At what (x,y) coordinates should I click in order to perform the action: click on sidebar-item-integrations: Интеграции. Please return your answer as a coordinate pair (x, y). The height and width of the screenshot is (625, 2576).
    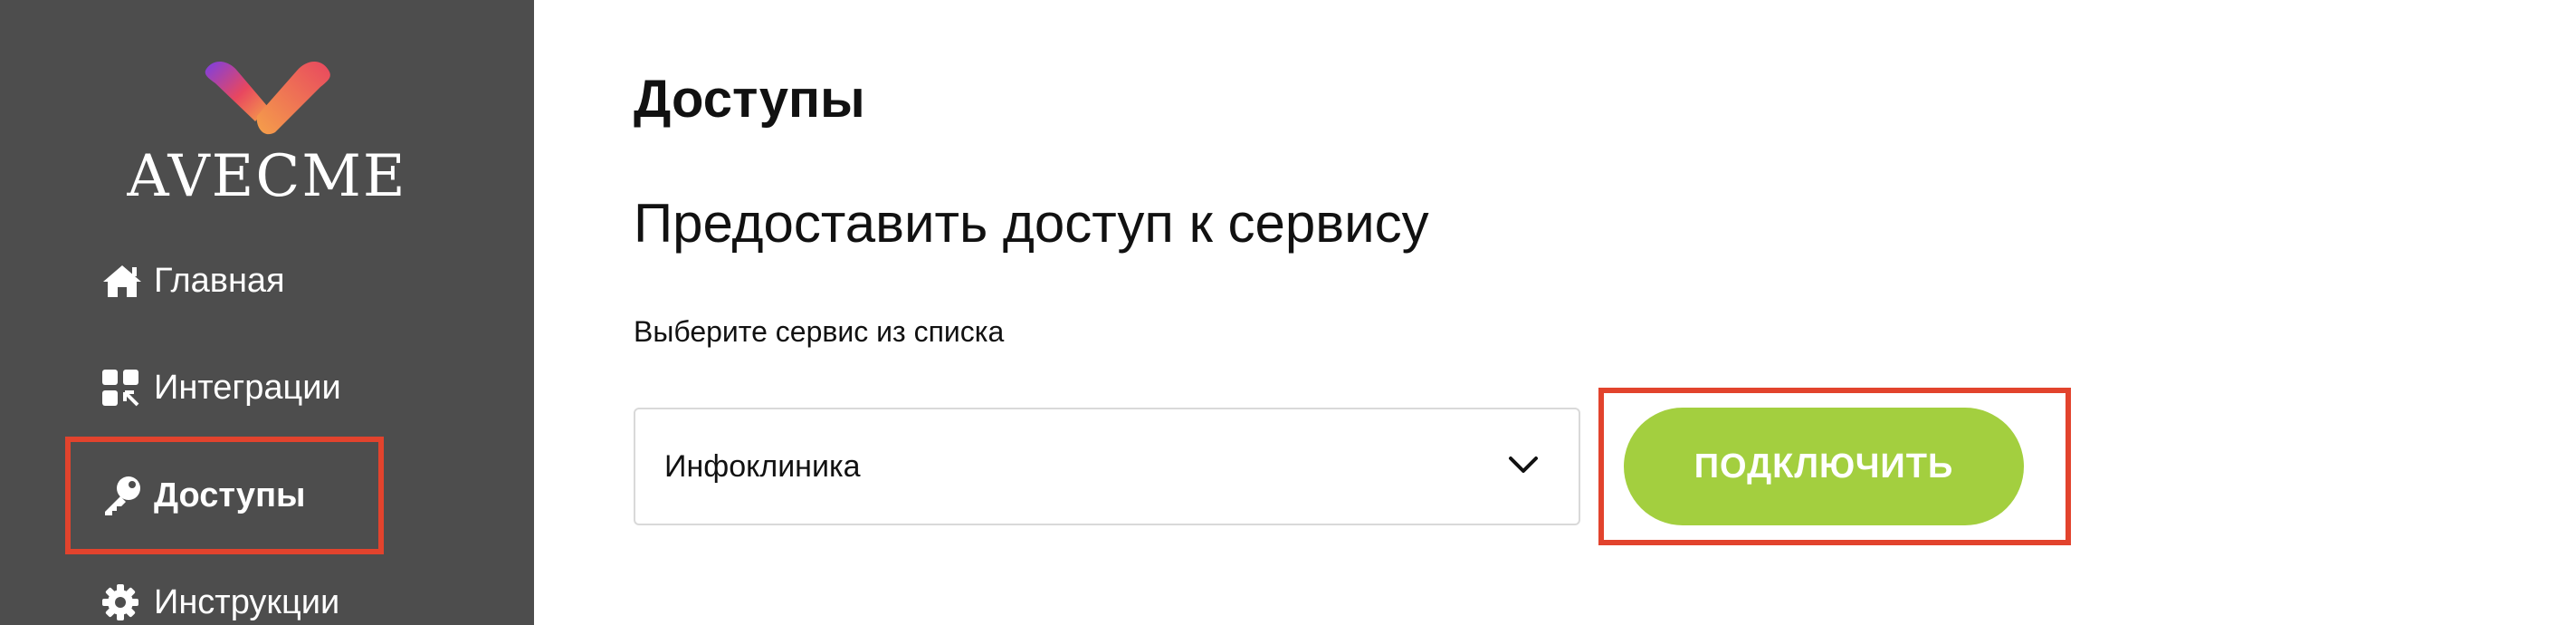
    Looking at the image, I should click on (221, 387).